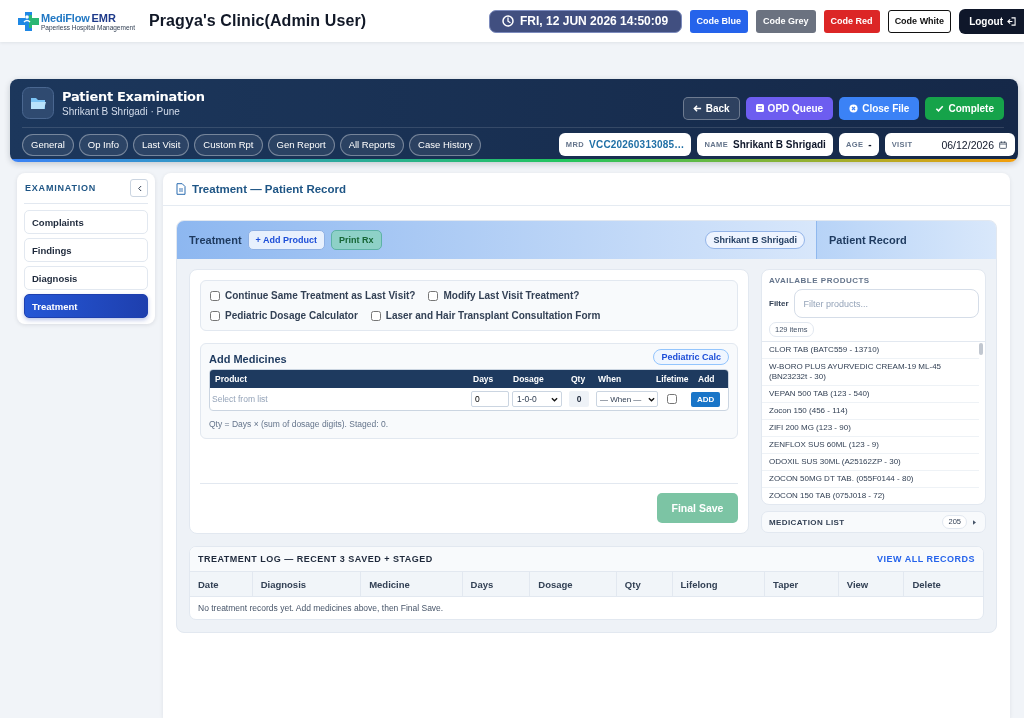 The image size is (1024, 718). I want to click on product-item: VEPAN 500 TAB (123 - 540), so click(870, 394).